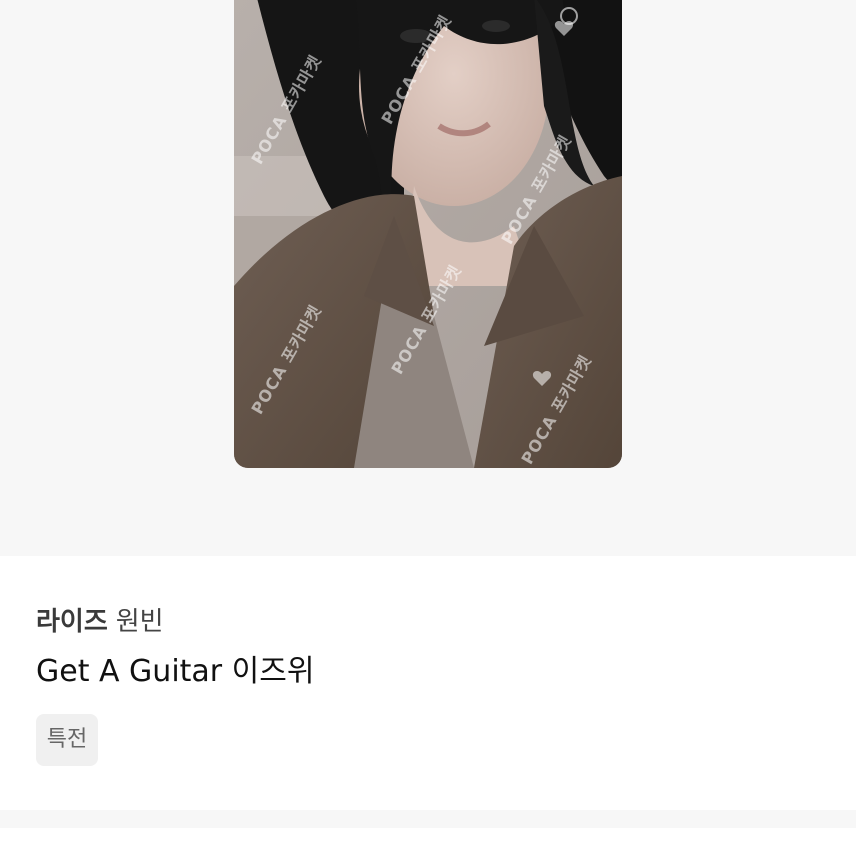 The width and height of the screenshot is (856, 856). What do you see at coordinates (72, 622) in the screenshot?
I see `group-name: 라이즈` at bounding box center [72, 622].